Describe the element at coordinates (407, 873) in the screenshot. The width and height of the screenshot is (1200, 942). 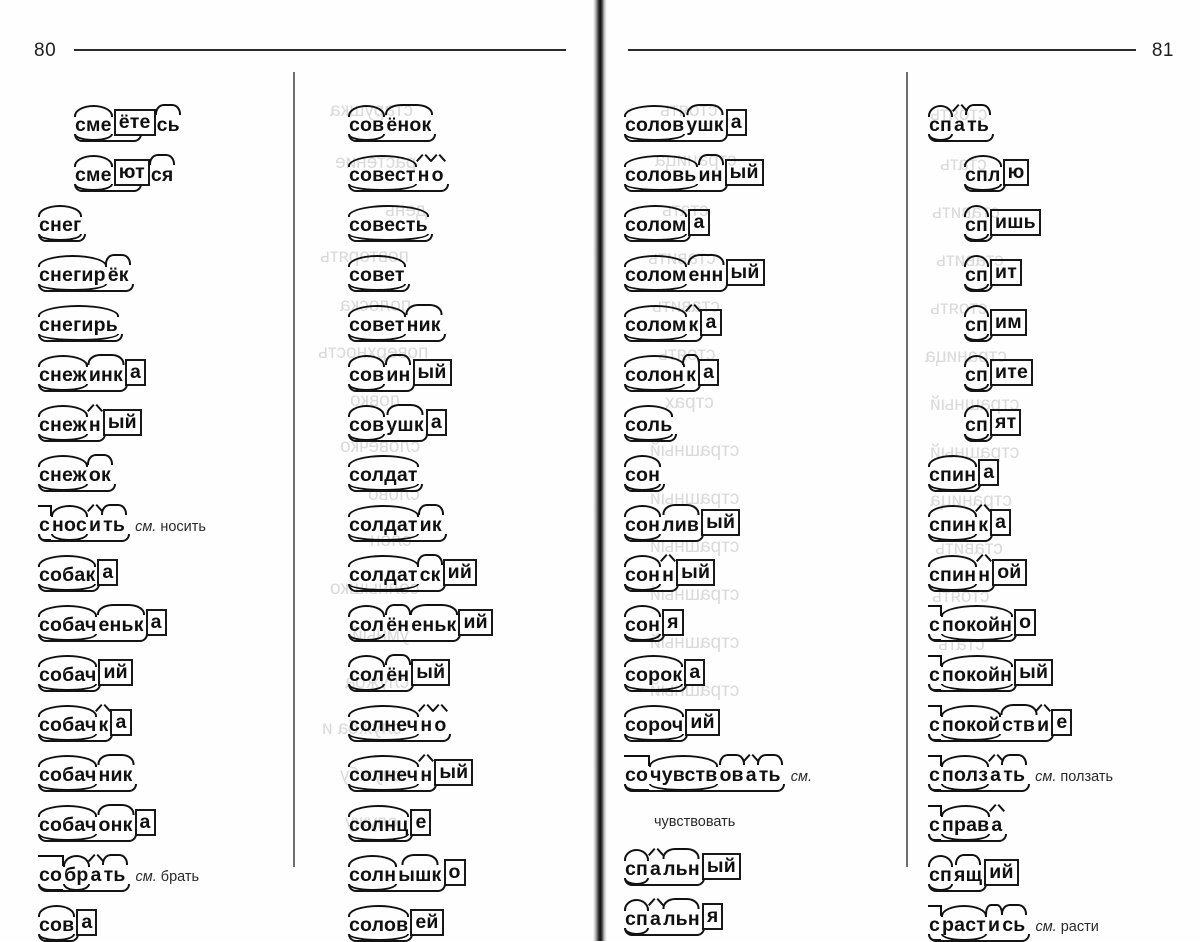
I see `headword-солнышко: солн ышк о` at that location.